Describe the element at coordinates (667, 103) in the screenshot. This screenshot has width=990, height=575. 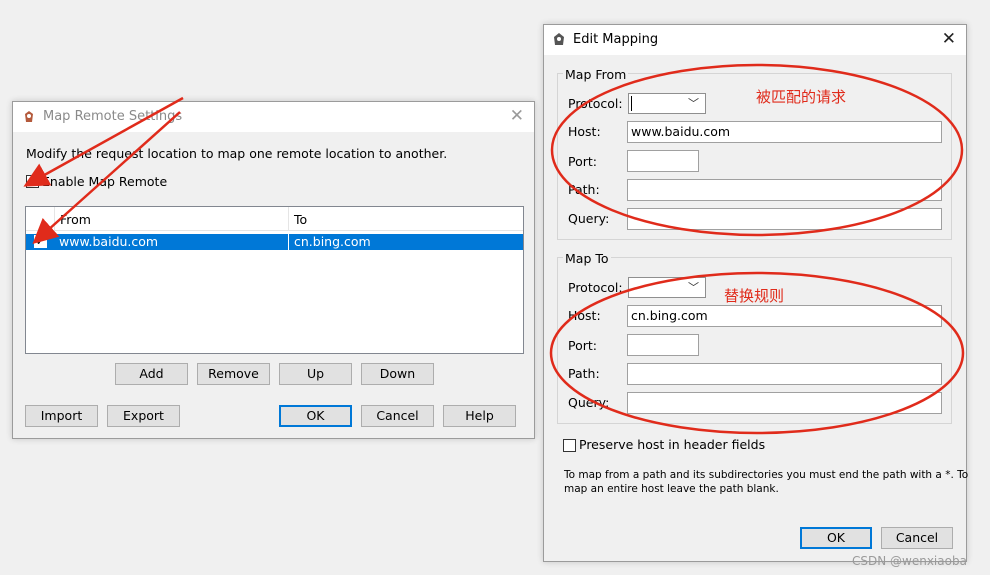
I see `from-protocol-select: ﹀` at that location.